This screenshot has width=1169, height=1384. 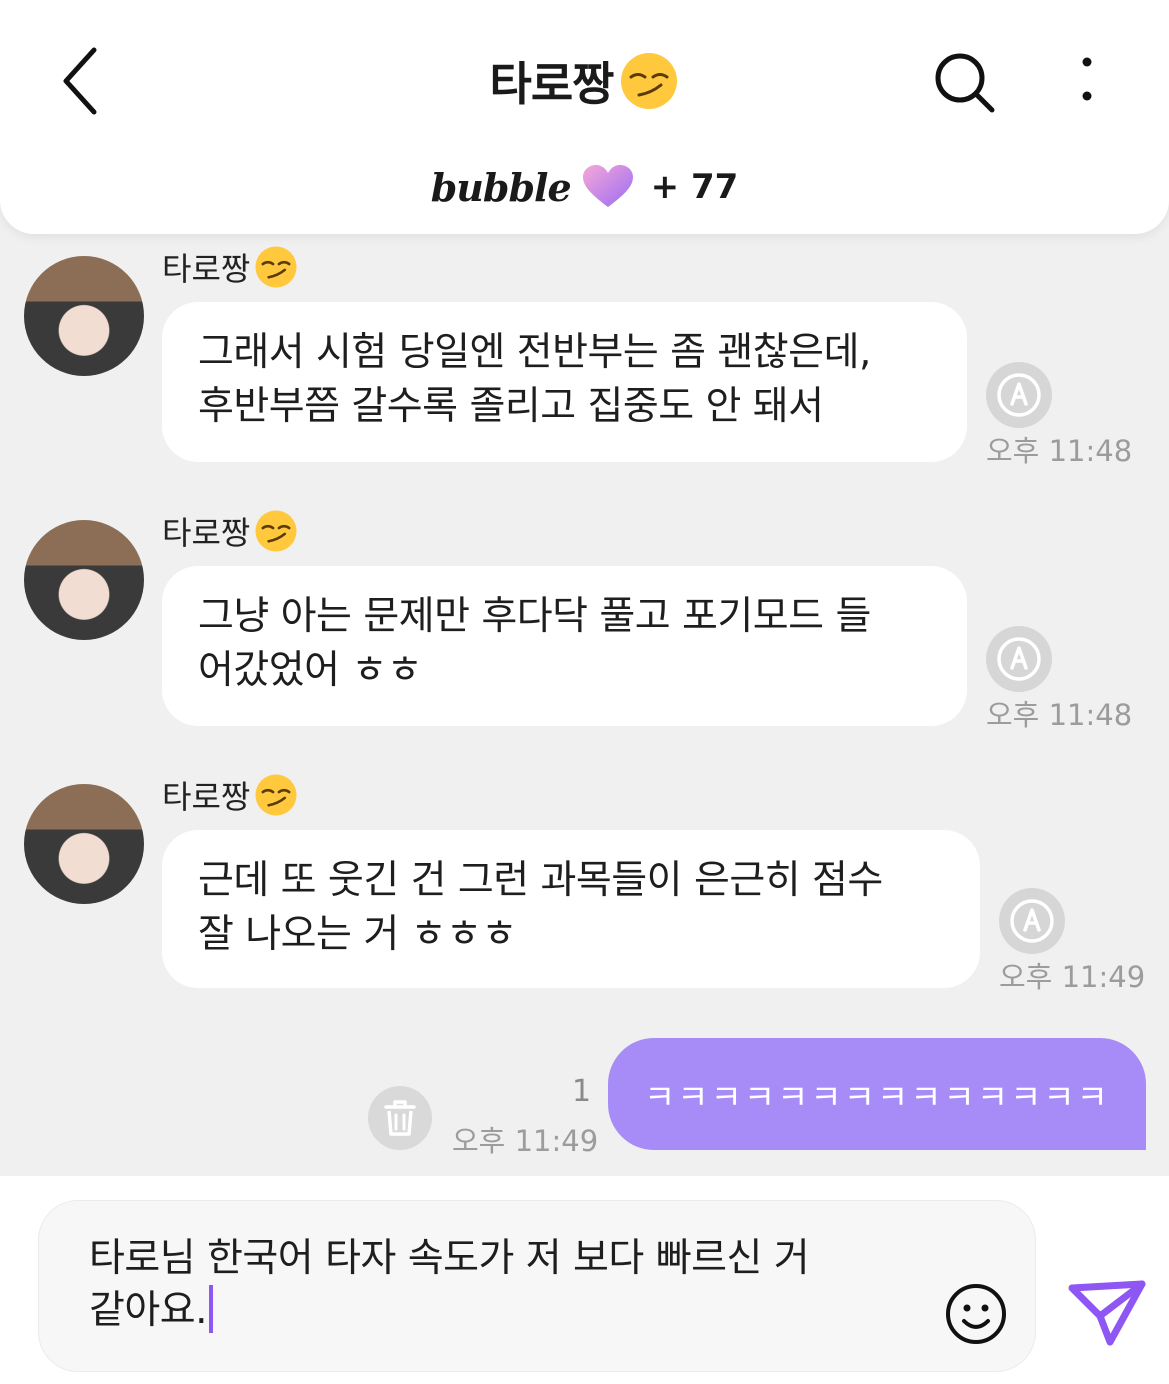 I want to click on smiley-icon, so click(x=976, y=1314).